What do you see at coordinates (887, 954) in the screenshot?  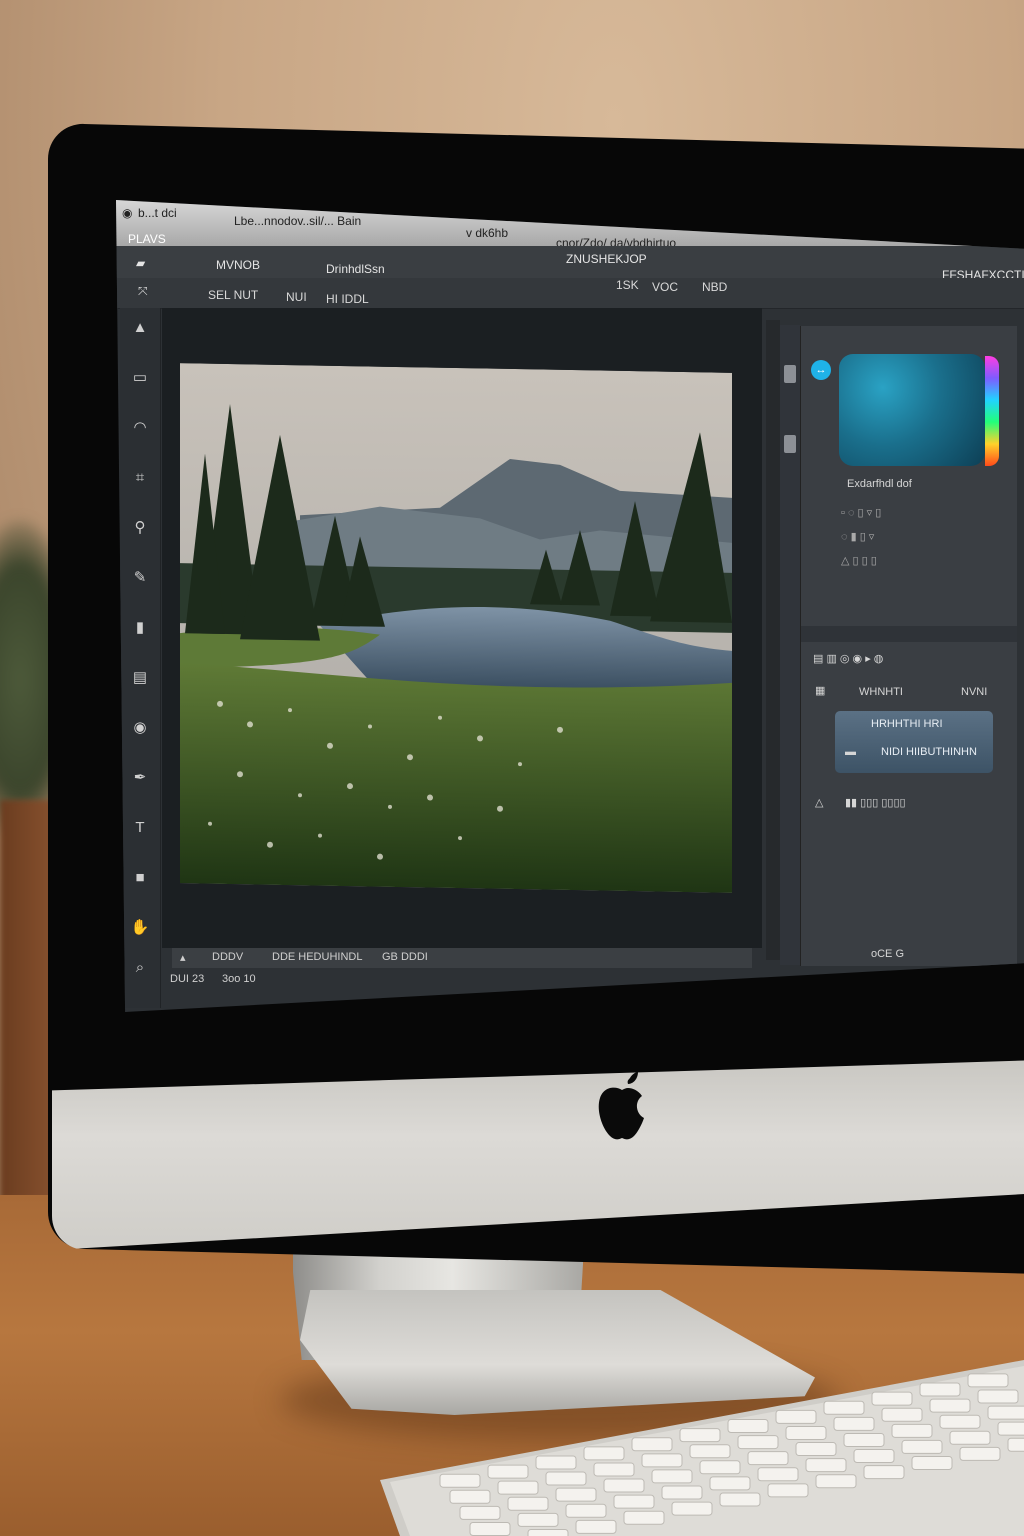 I see `panel-footer: oCE G` at bounding box center [887, 954].